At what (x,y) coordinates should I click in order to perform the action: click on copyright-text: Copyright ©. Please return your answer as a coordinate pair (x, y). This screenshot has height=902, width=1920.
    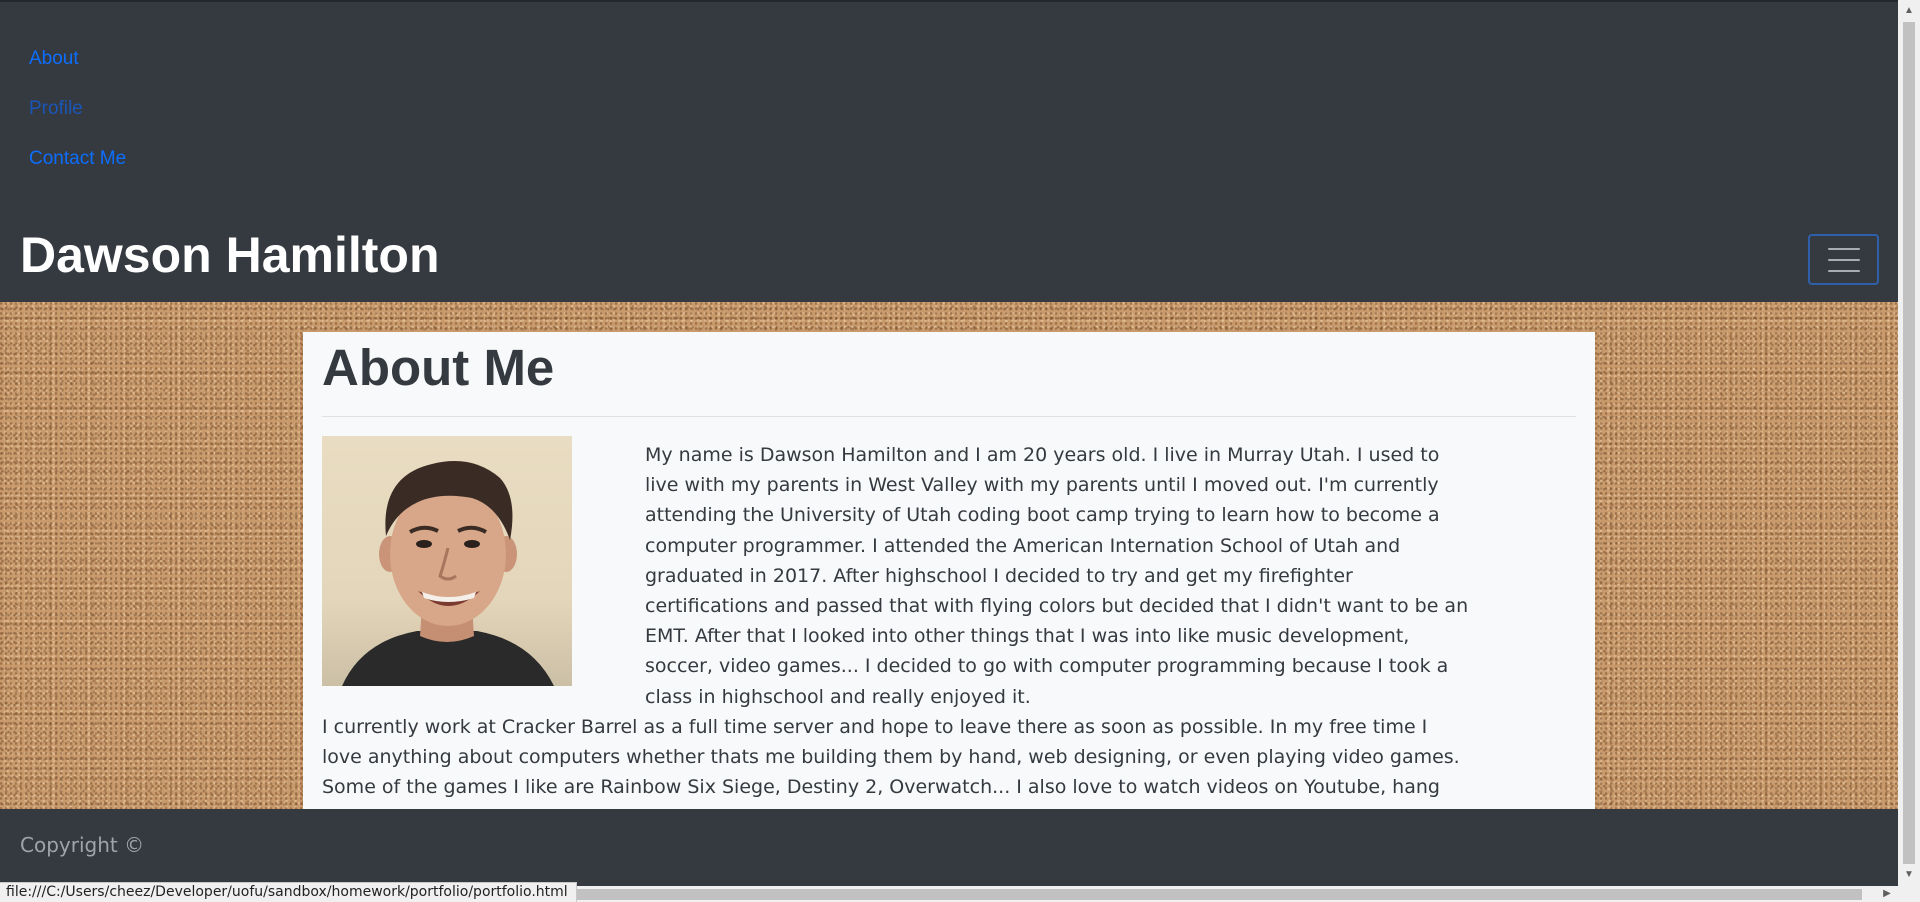
    Looking at the image, I should click on (82, 845).